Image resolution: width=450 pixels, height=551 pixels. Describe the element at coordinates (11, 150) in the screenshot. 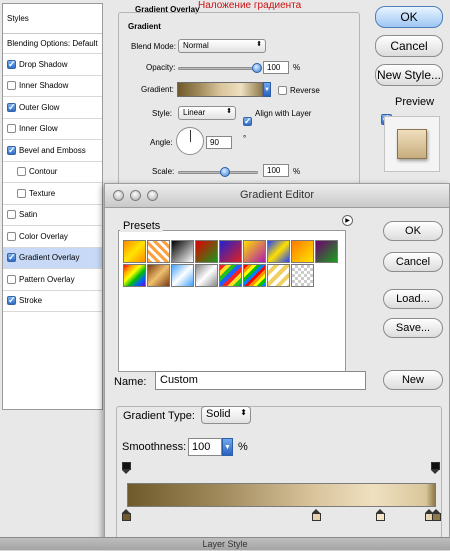

I see `bevel-emboss-checkbox` at that location.